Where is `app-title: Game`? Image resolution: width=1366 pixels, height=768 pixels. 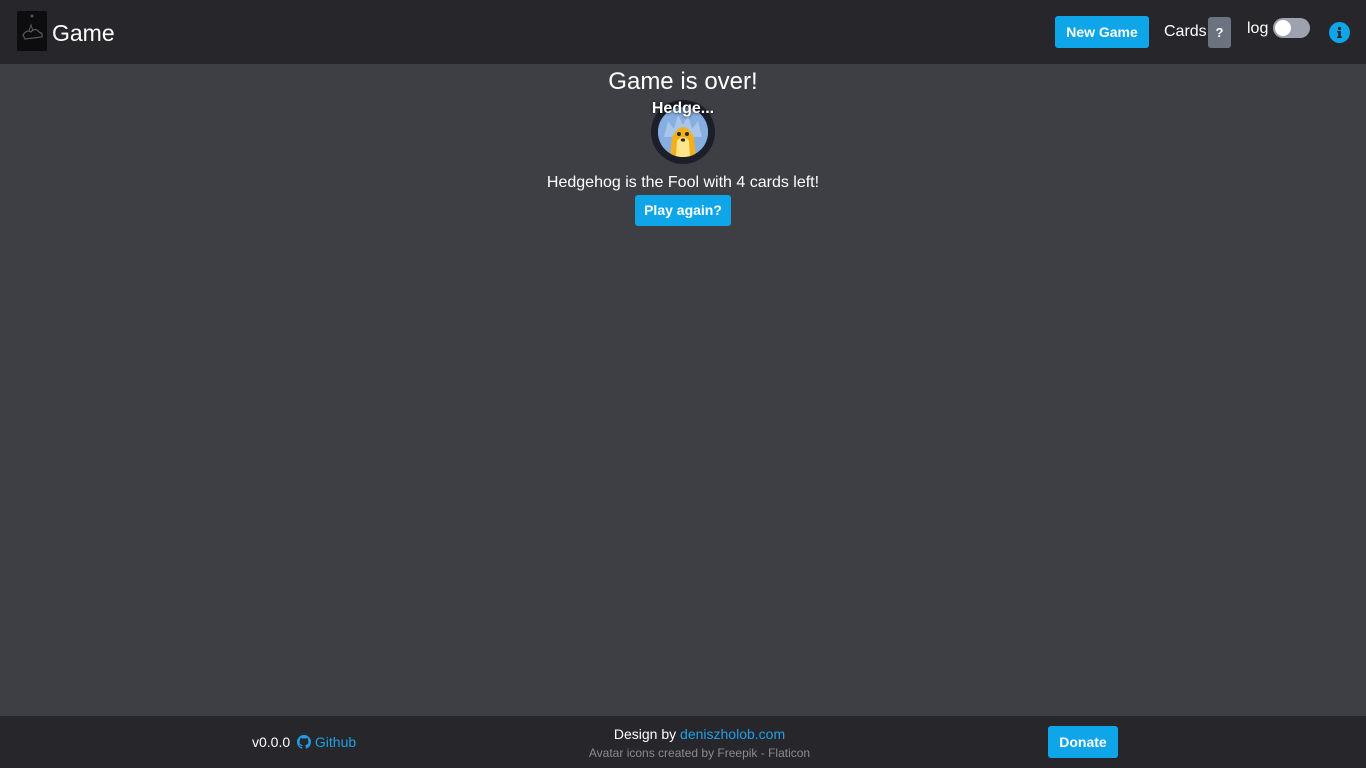
app-title: Game is located at coordinates (83, 33).